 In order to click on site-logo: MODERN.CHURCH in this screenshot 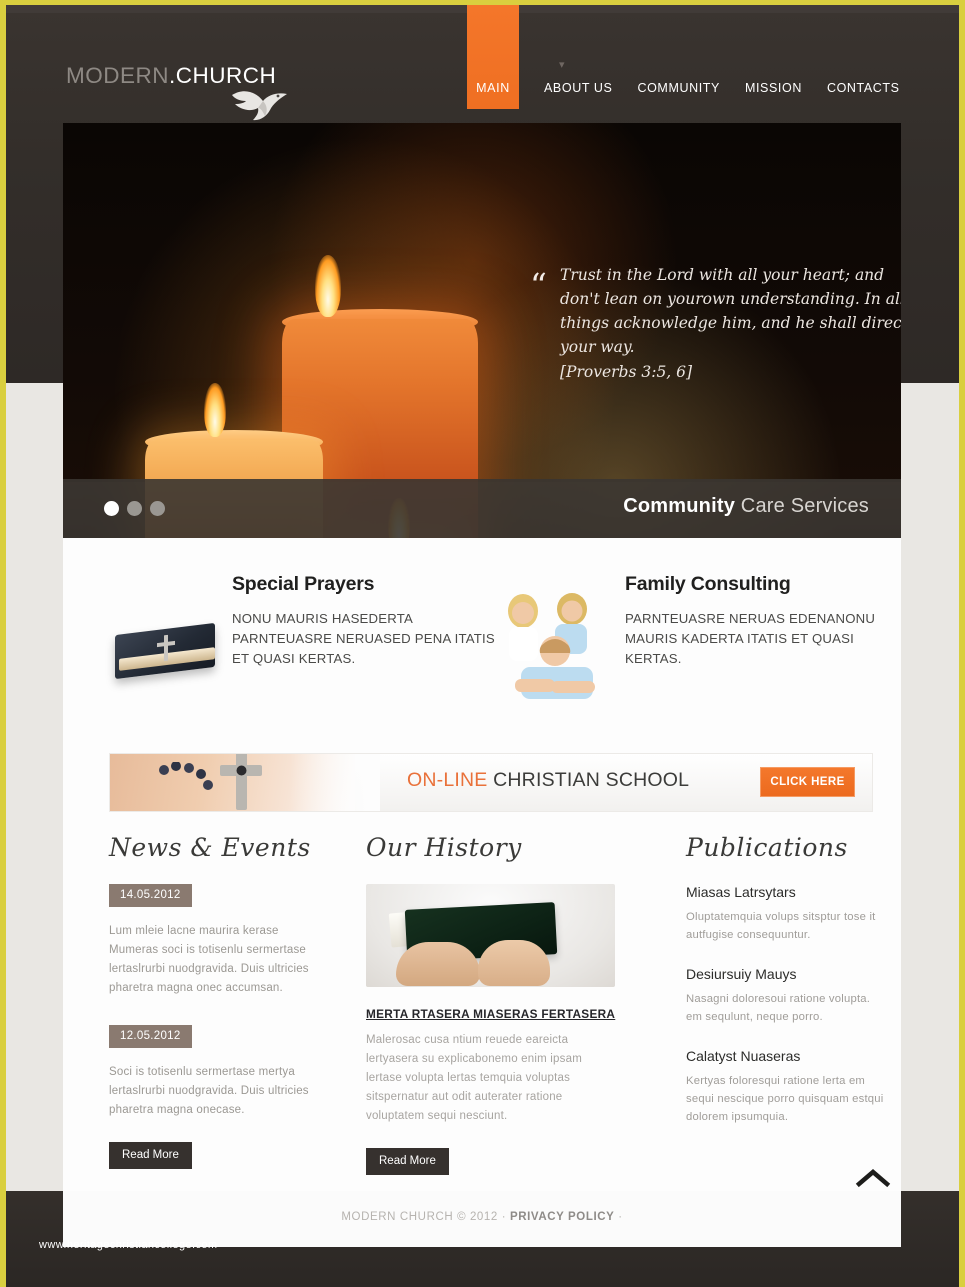, I will do `click(176, 92)`.